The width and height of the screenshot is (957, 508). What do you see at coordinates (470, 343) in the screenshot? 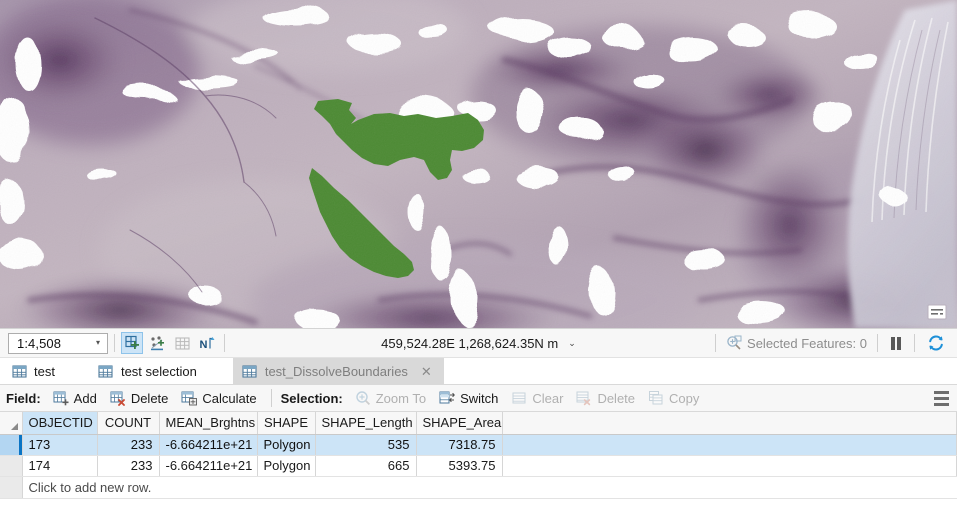
I see `map-coordinates-value: 459,524.28E 1,268,624.35N m` at bounding box center [470, 343].